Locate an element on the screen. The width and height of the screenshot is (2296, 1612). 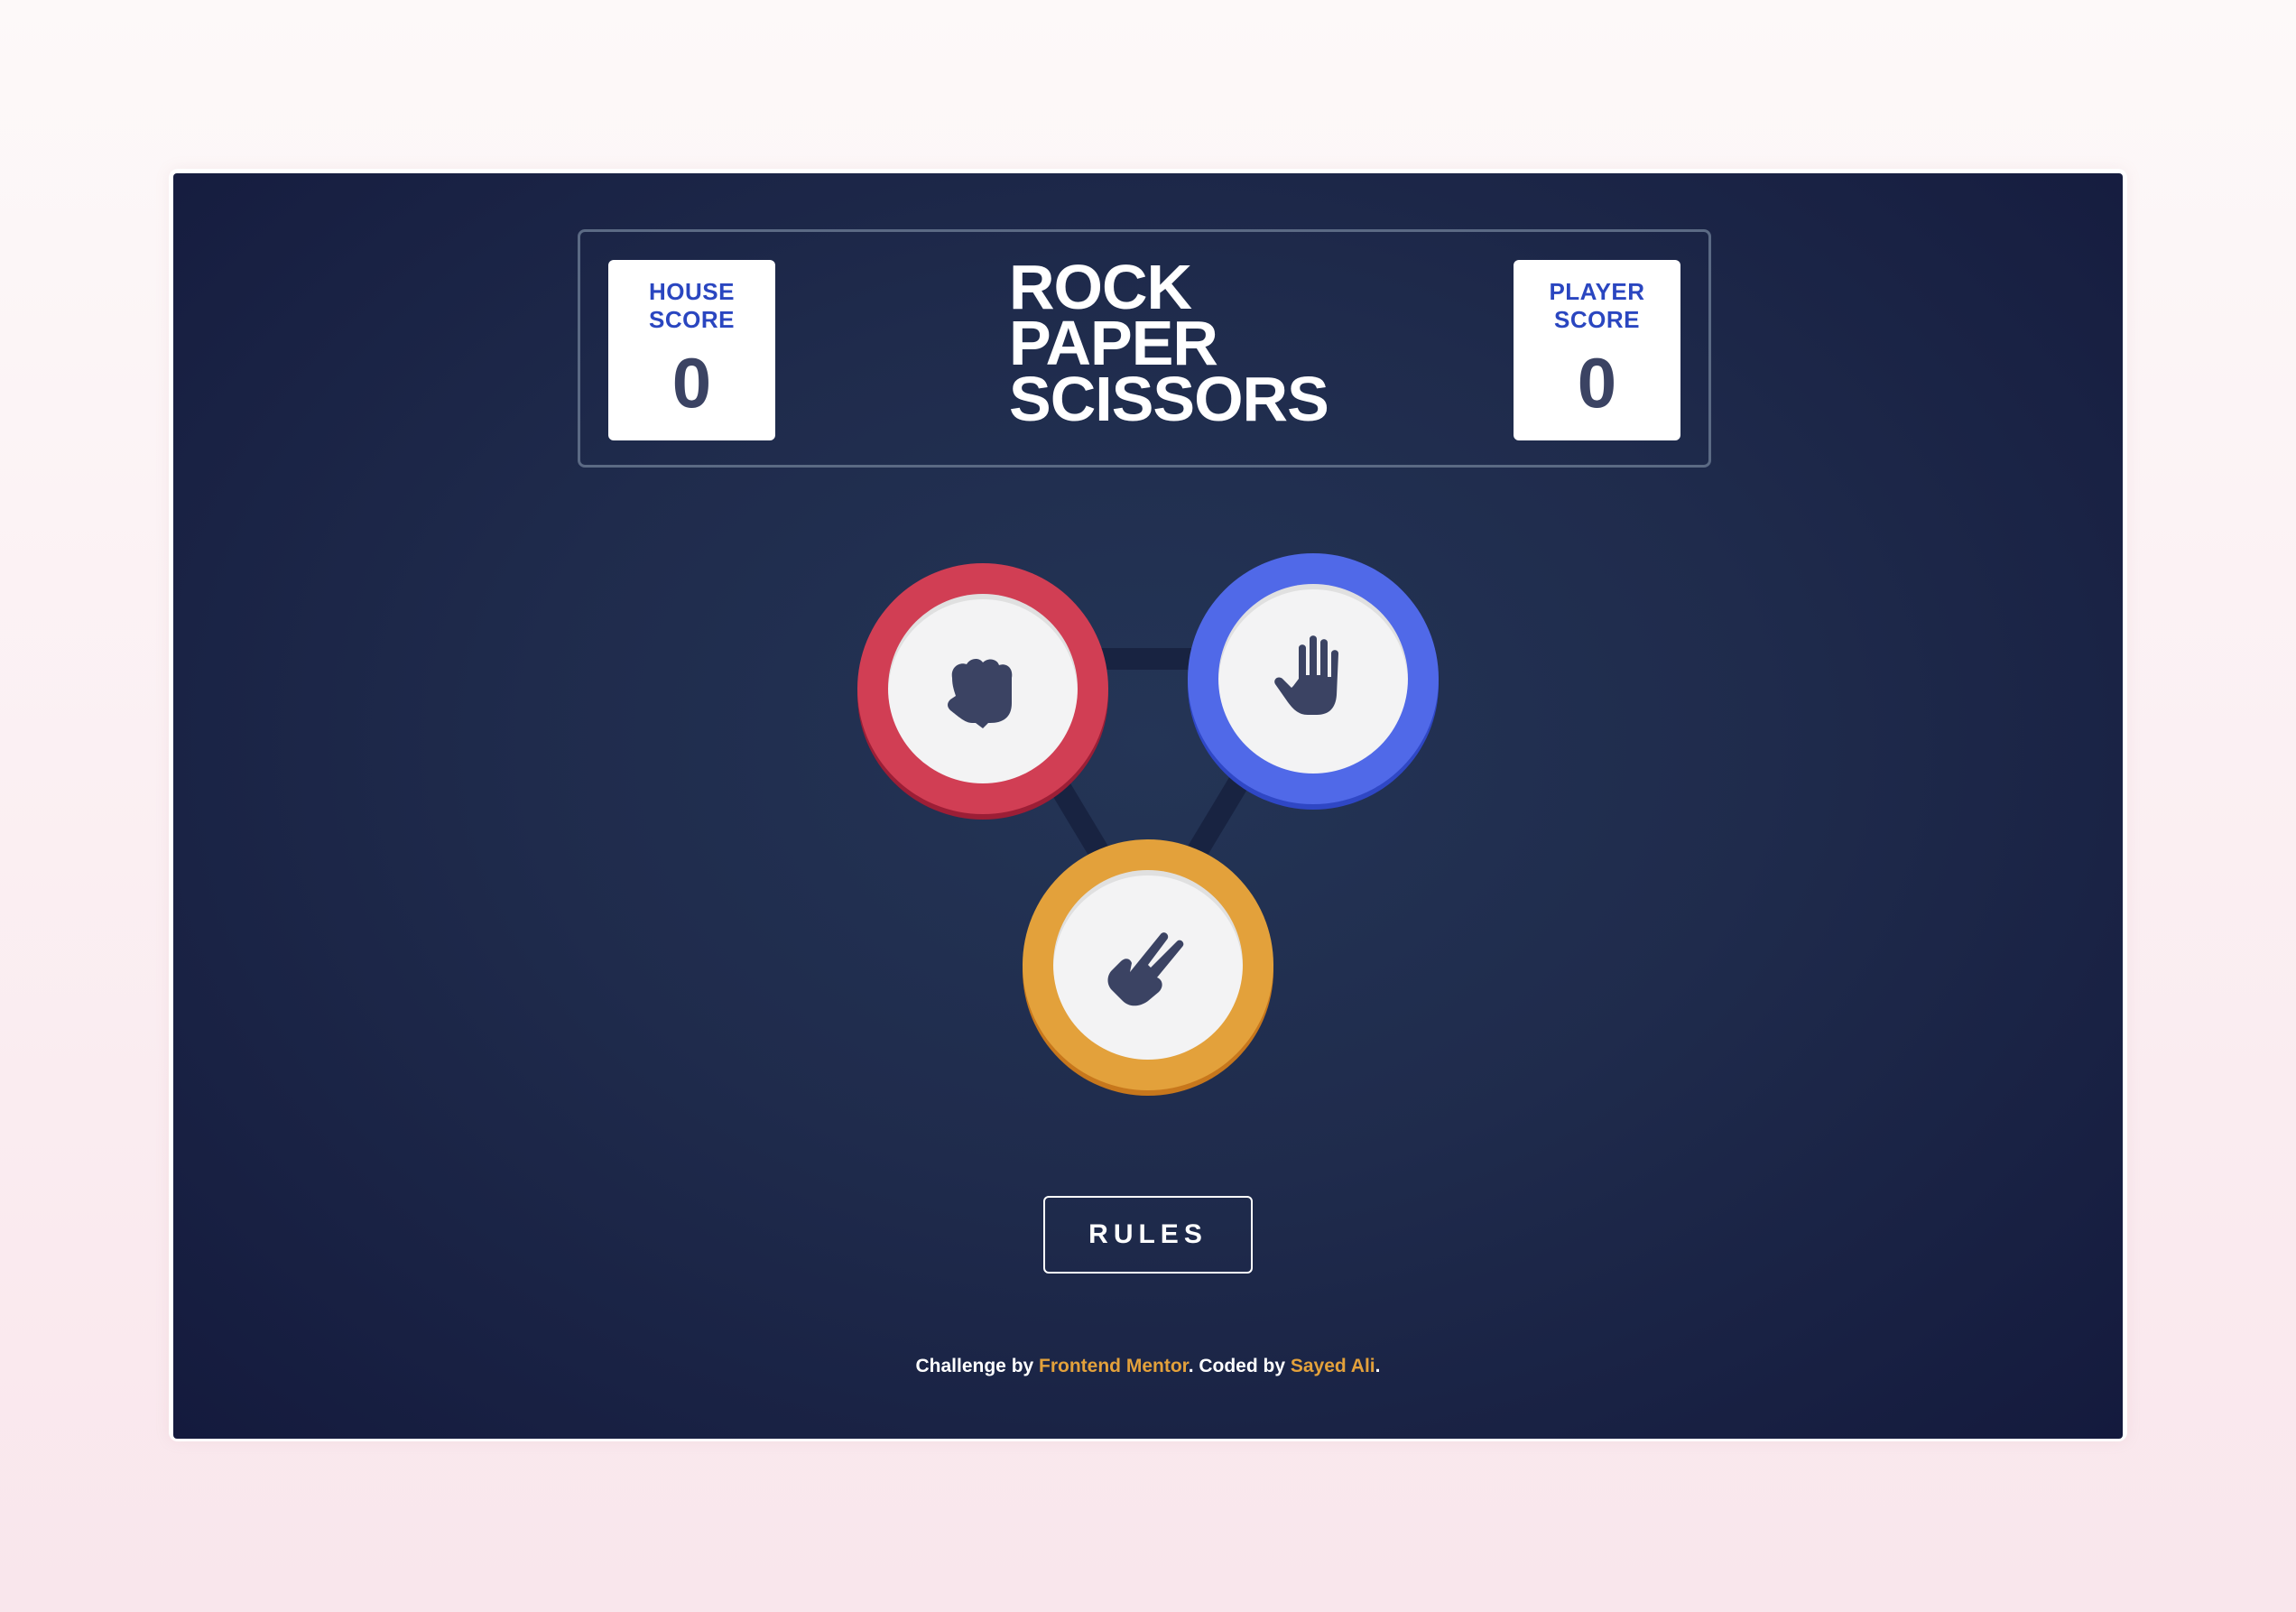
author-link: Sayed Ali is located at coordinates (1333, 1366).